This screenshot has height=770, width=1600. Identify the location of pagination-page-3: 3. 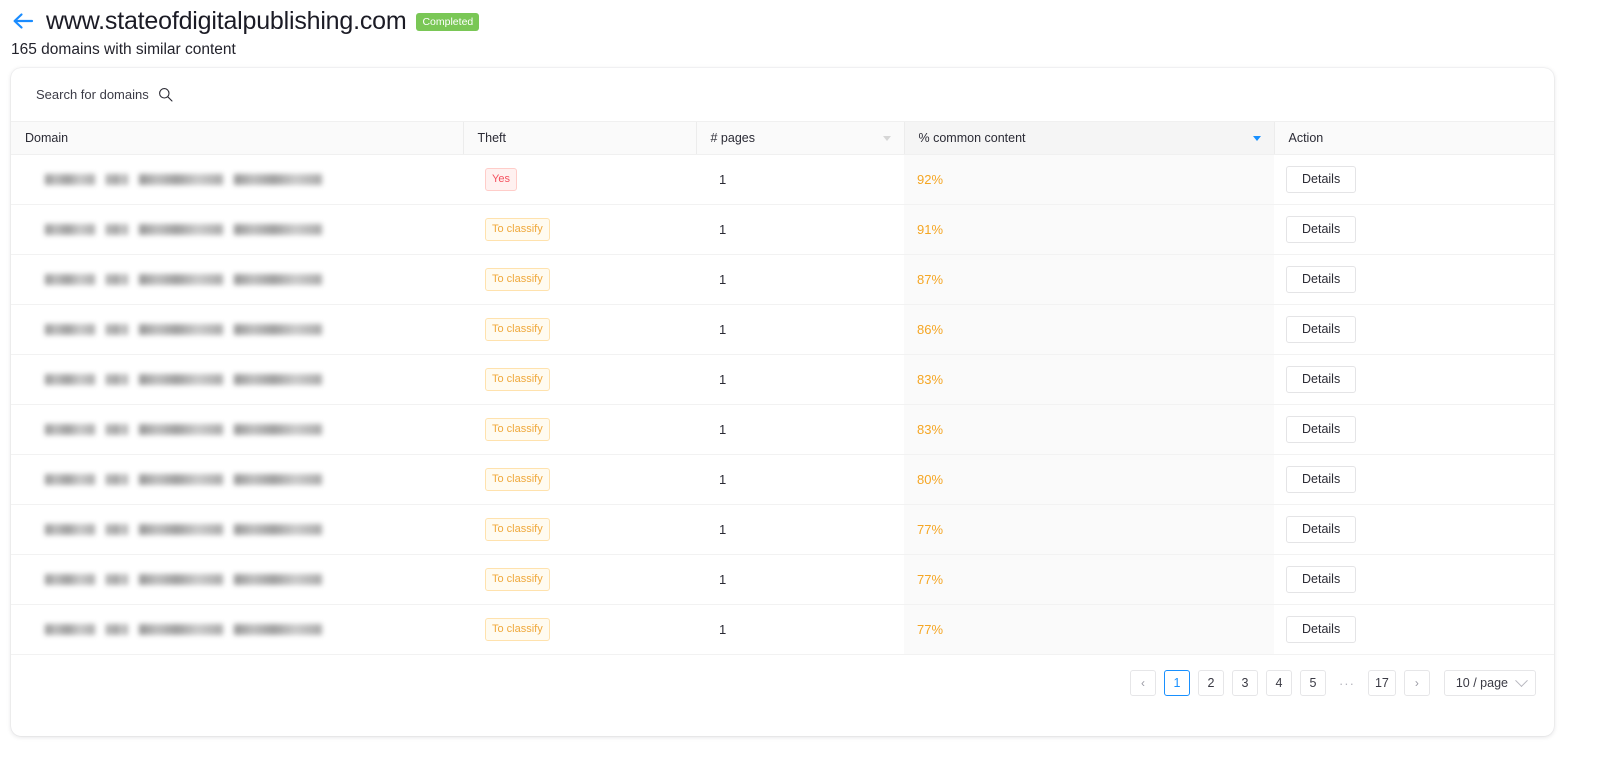
(1244, 683).